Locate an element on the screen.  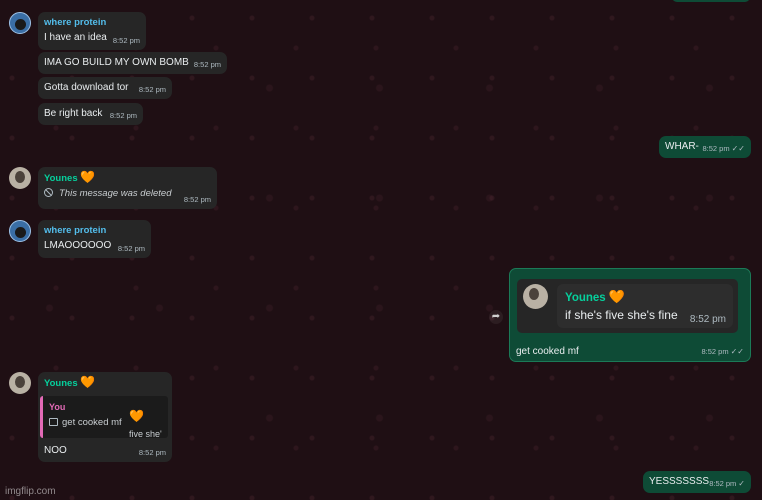
forward-icon: ➦ is located at coordinates (496, 317).